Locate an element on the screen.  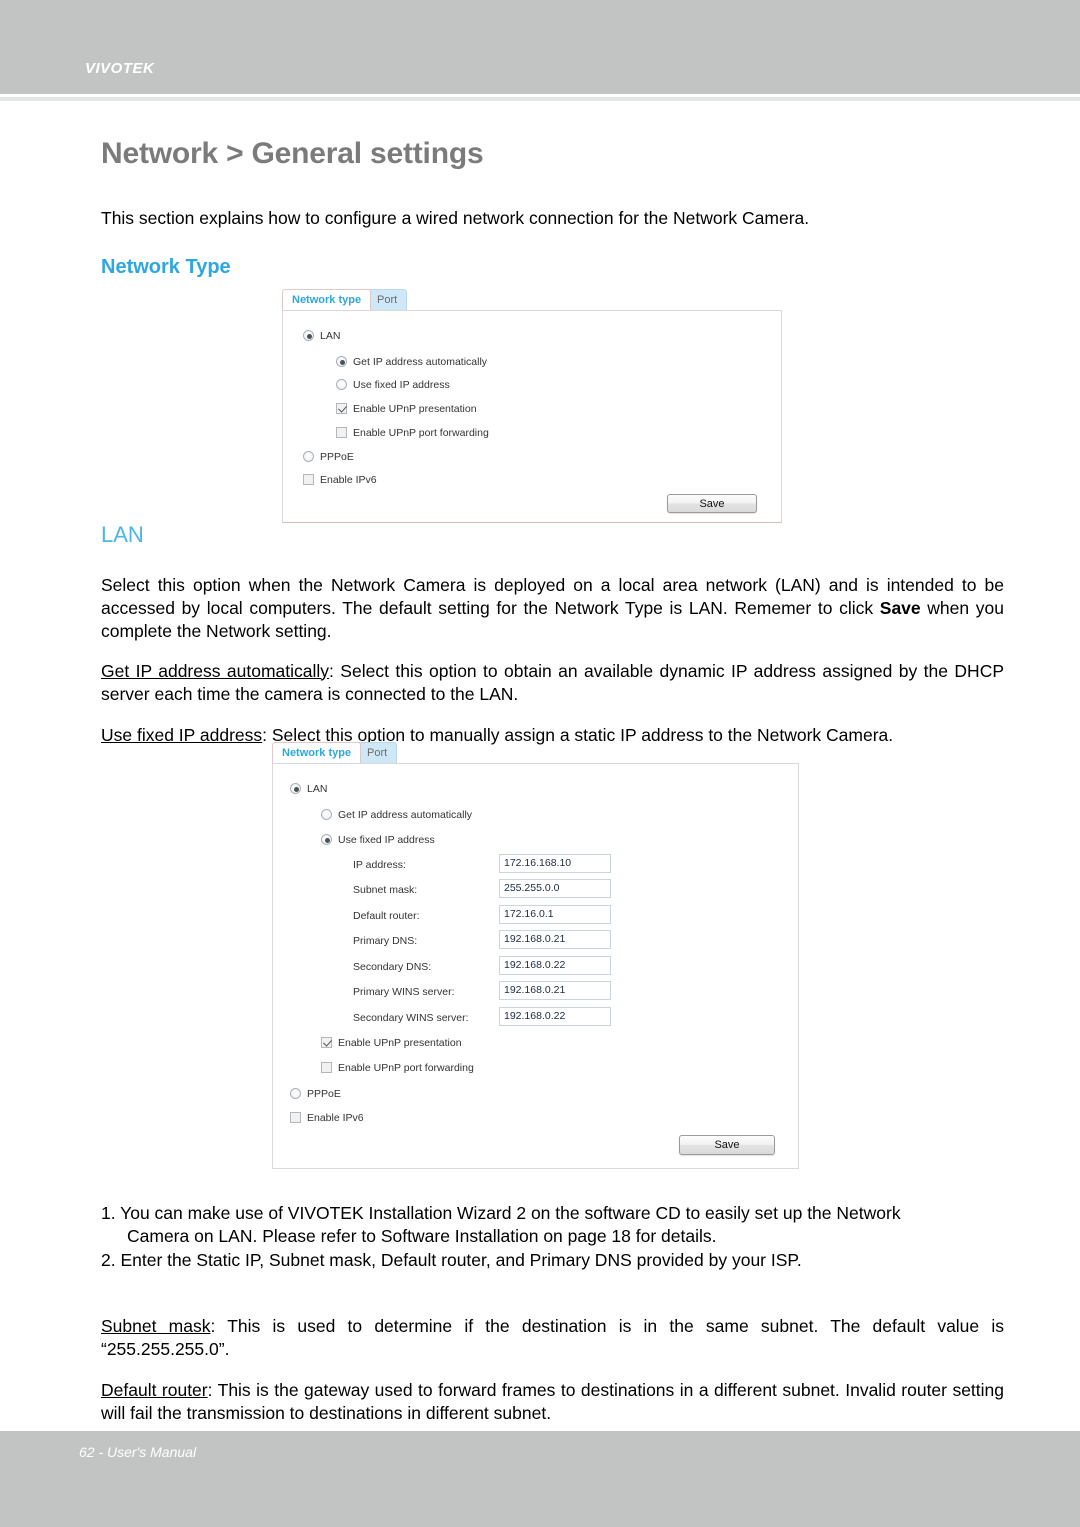
widget1-option-upnp-port-forwarding: Enable UPnP port forwarding is located at coordinates (412, 433).